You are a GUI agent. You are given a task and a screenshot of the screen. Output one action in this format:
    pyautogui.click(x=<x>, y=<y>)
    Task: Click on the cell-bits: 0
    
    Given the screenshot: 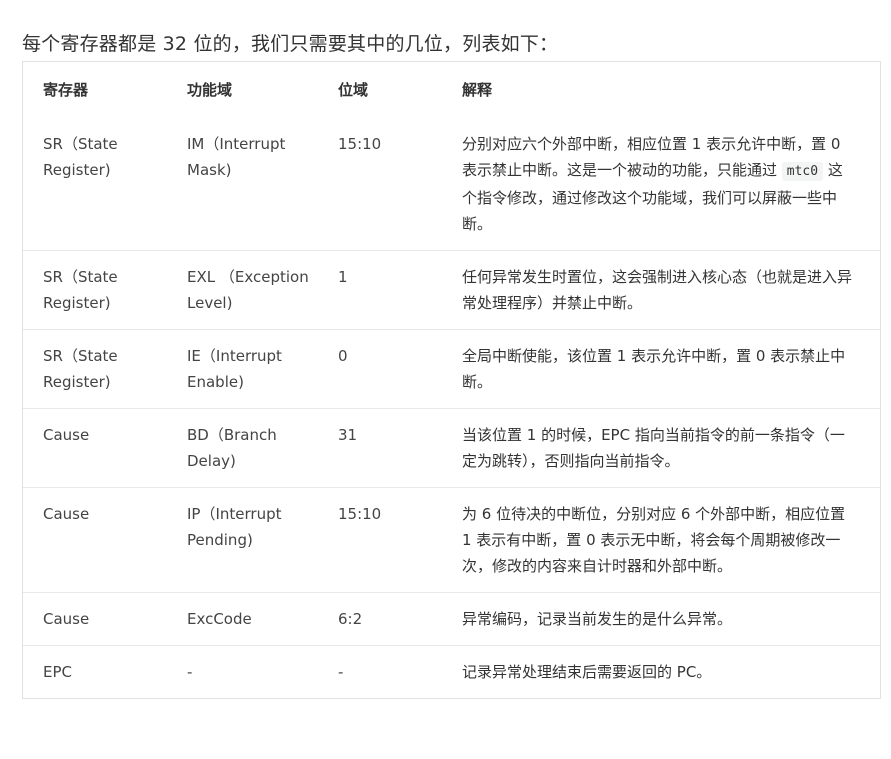 What is the action you would take?
    pyautogui.click(x=343, y=356)
    